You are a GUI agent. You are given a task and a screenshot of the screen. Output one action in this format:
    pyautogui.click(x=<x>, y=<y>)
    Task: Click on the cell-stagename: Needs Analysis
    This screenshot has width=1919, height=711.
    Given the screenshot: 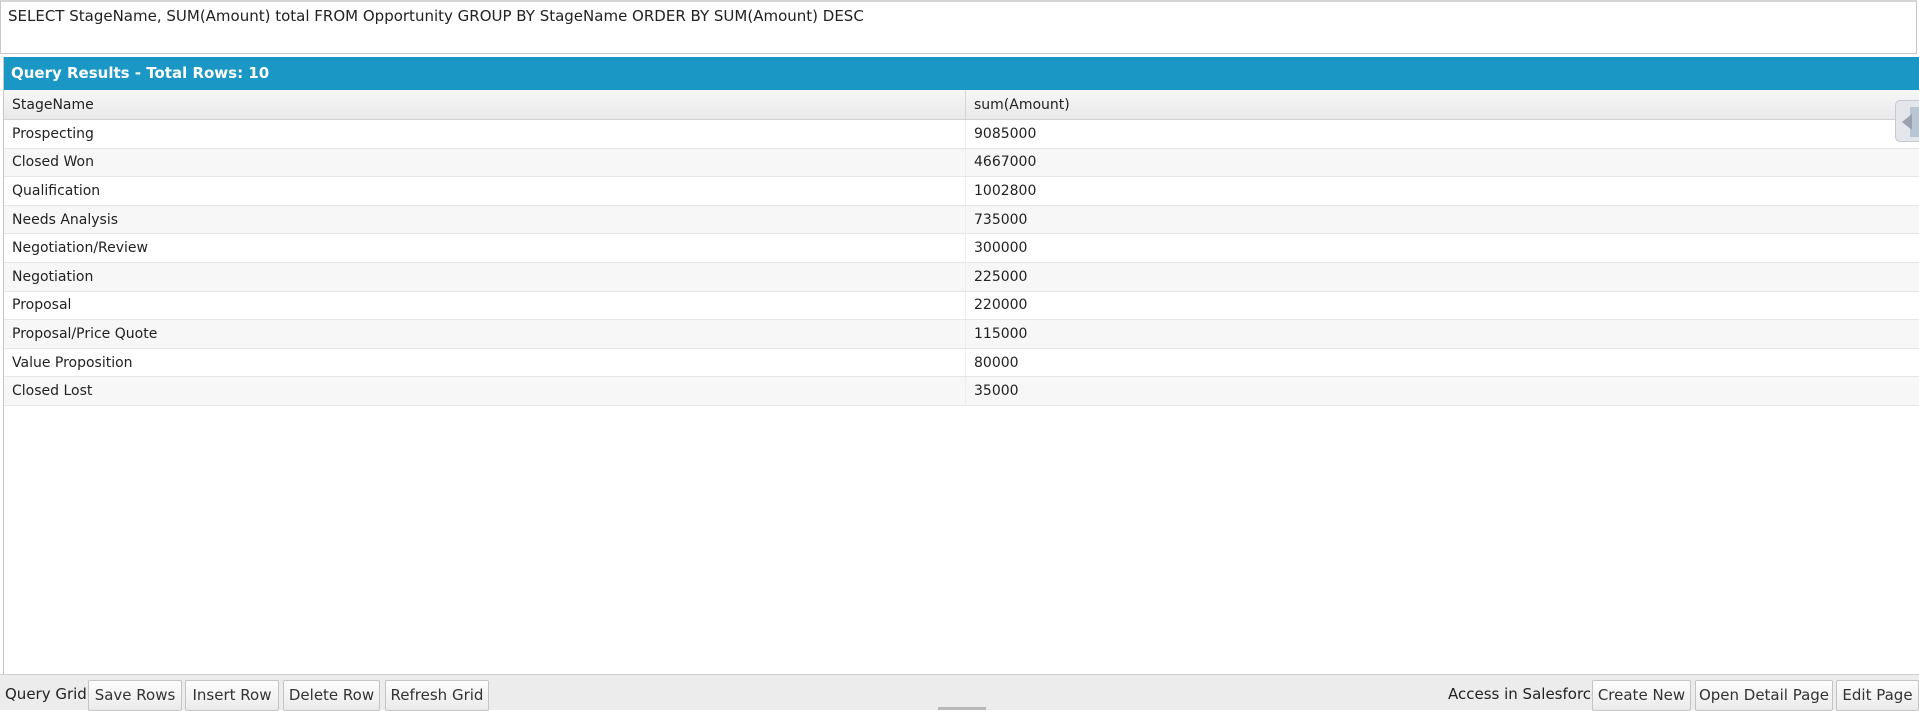 What is the action you would take?
    pyautogui.click(x=485, y=219)
    